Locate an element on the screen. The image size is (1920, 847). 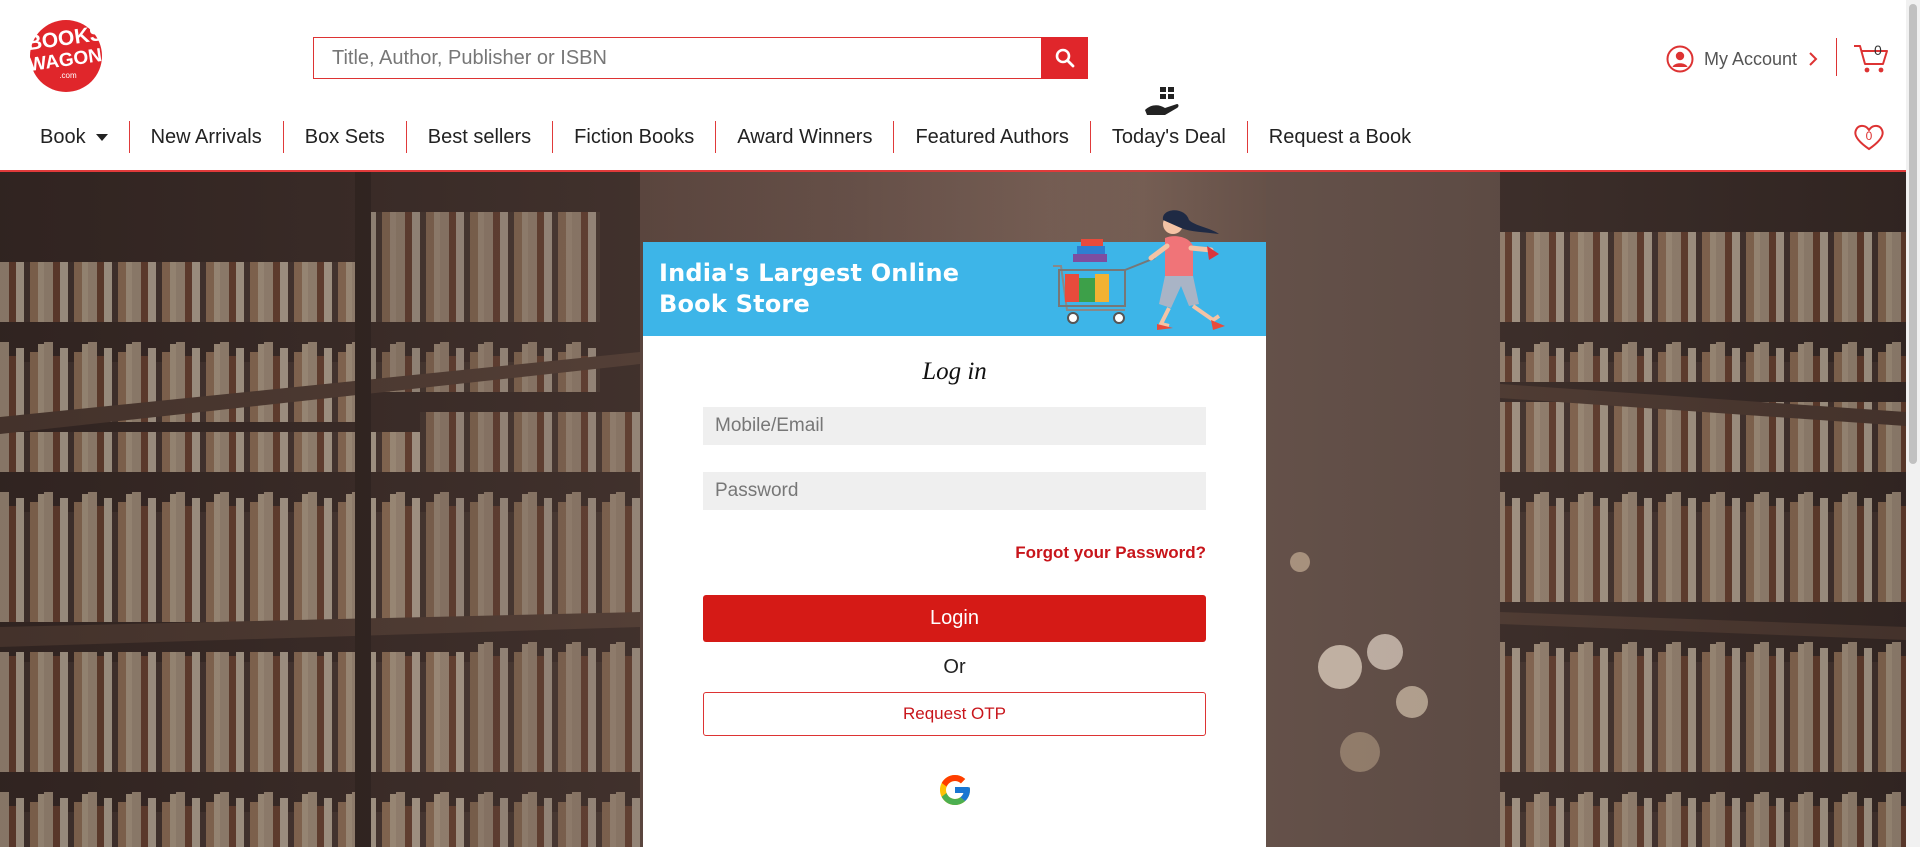
wishlist-count: 0 is located at coordinates (1869, 136).